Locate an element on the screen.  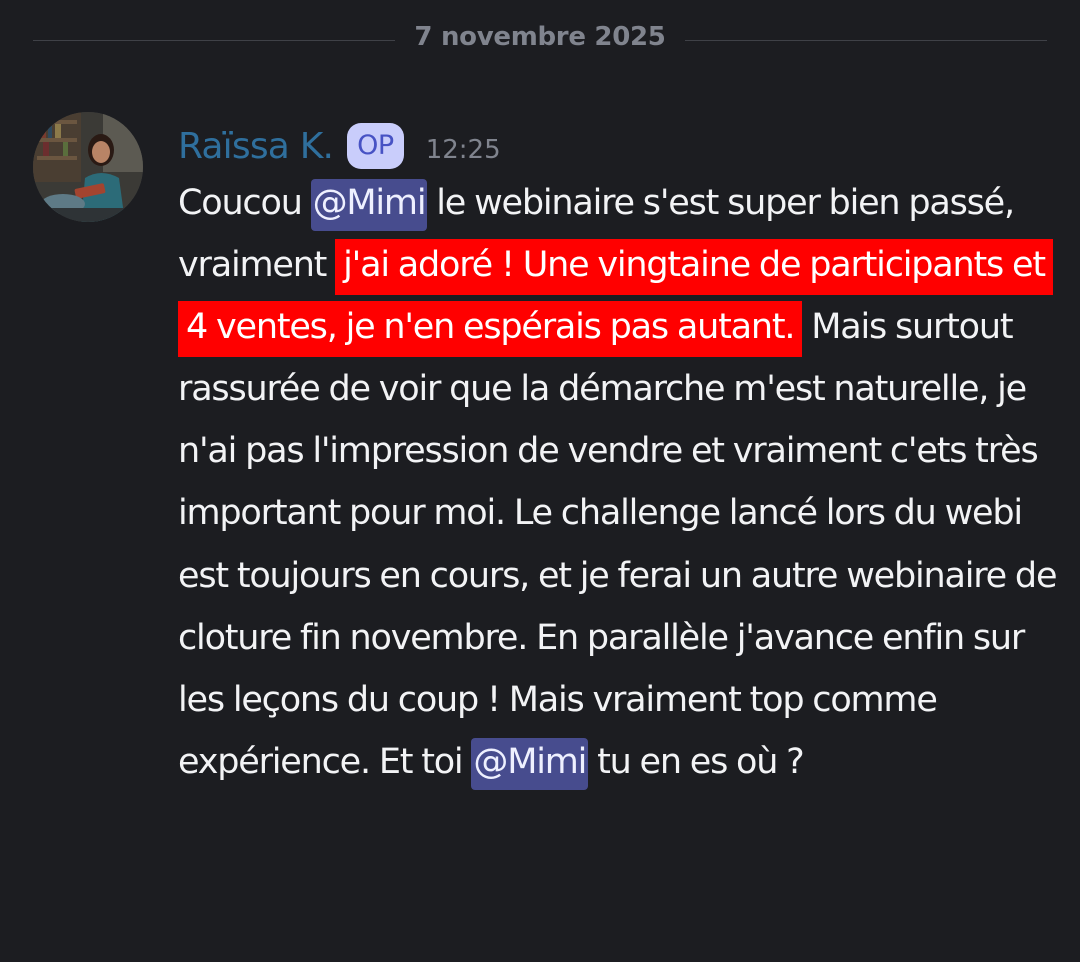
message-timestamp: 12:25 is located at coordinates (463, 150).